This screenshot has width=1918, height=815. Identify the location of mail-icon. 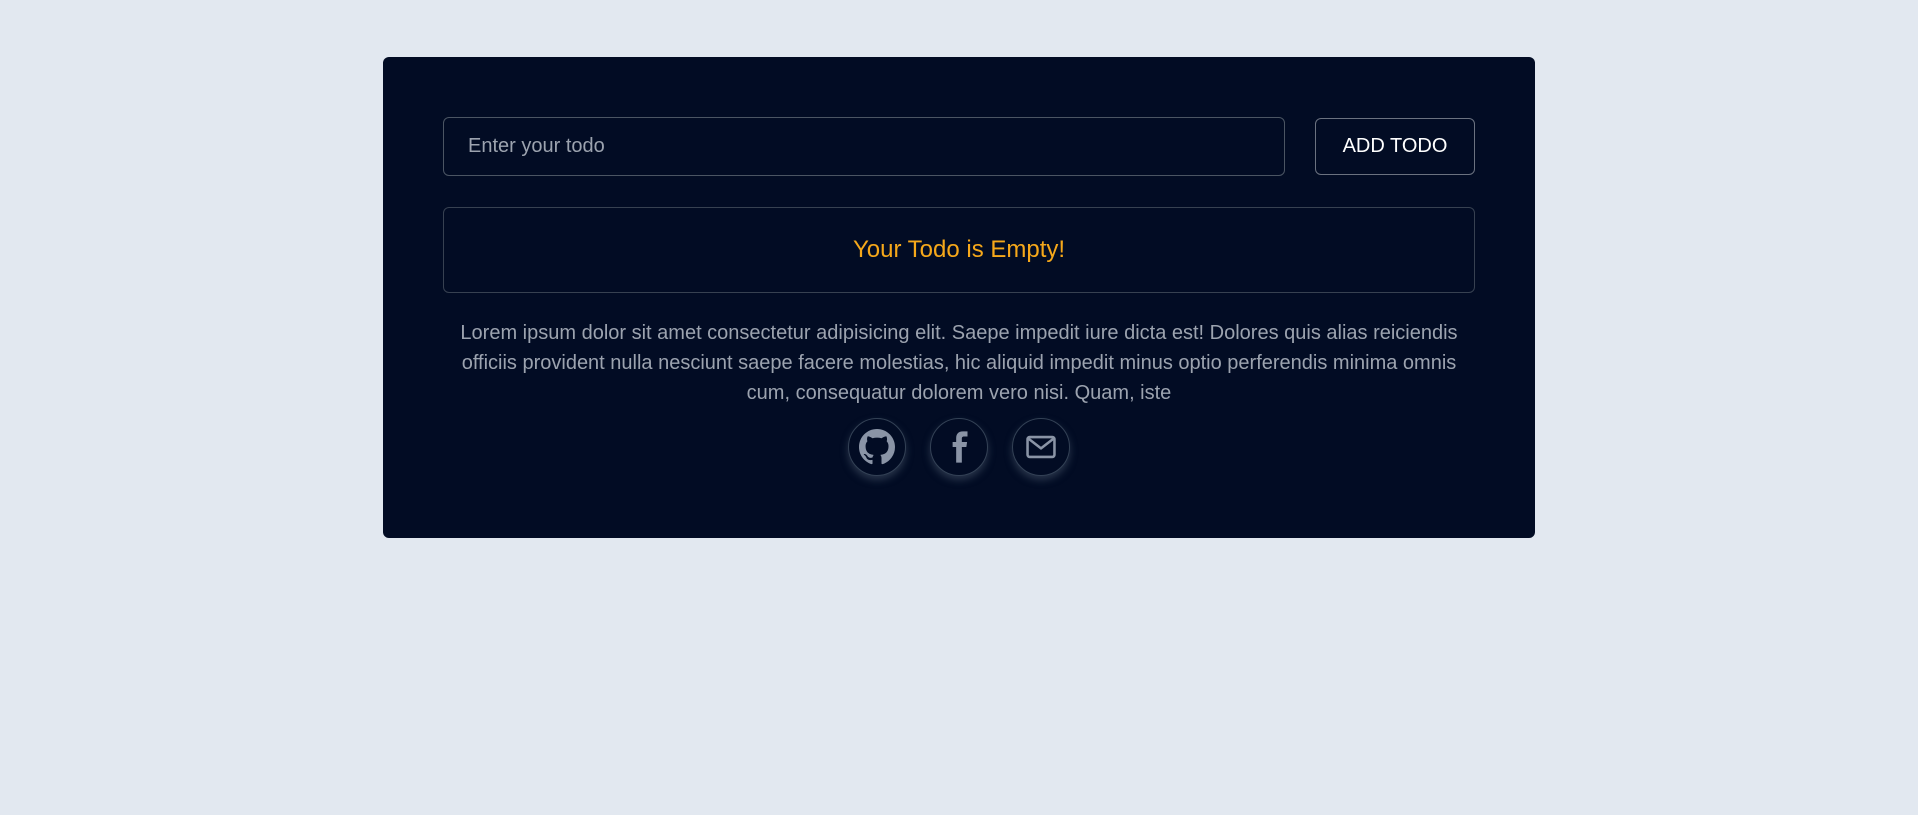
(1041, 447).